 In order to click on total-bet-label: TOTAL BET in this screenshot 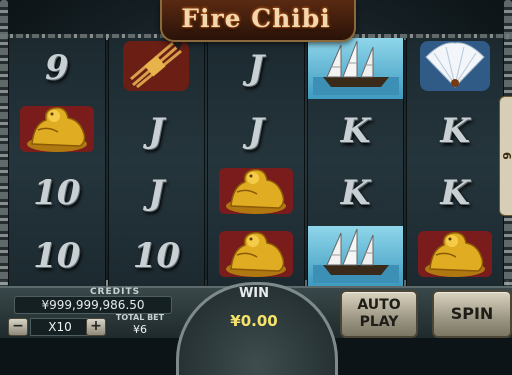, I will do `click(140, 317)`.